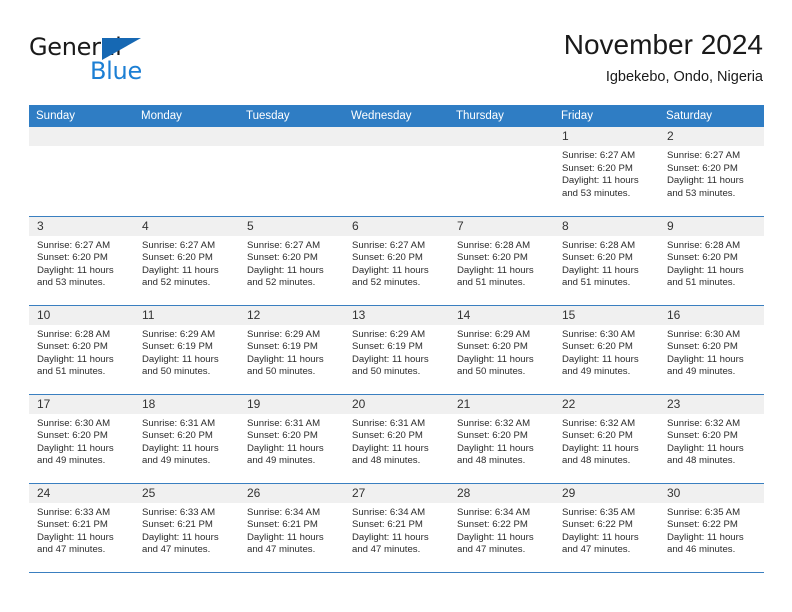 This screenshot has width=792, height=612. Describe the element at coordinates (501, 116) in the screenshot. I see `weekday-header-thursday: Thursday` at that location.